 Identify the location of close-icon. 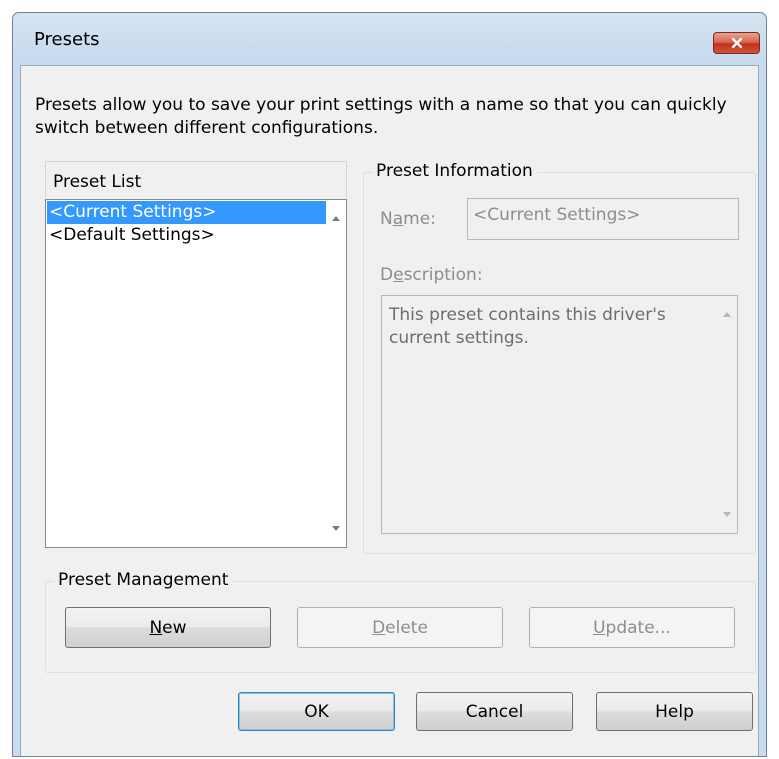
(736, 43).